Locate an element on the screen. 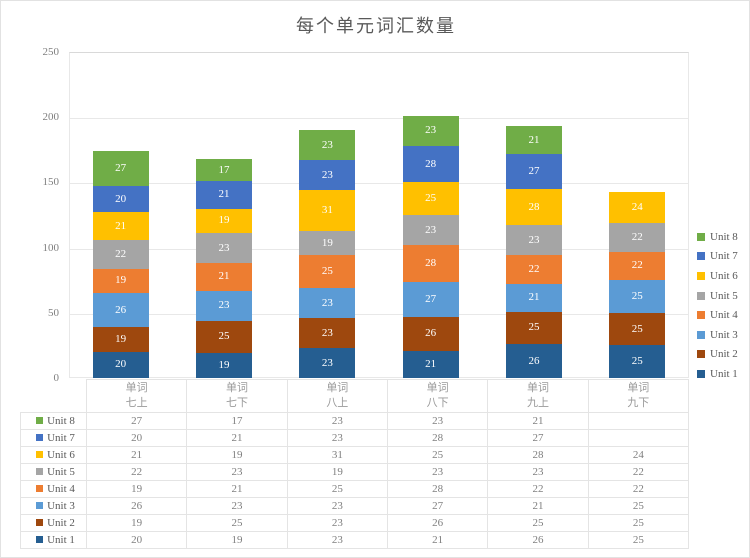  legend-item: Unit 7 is located at coordinates (723, 257).